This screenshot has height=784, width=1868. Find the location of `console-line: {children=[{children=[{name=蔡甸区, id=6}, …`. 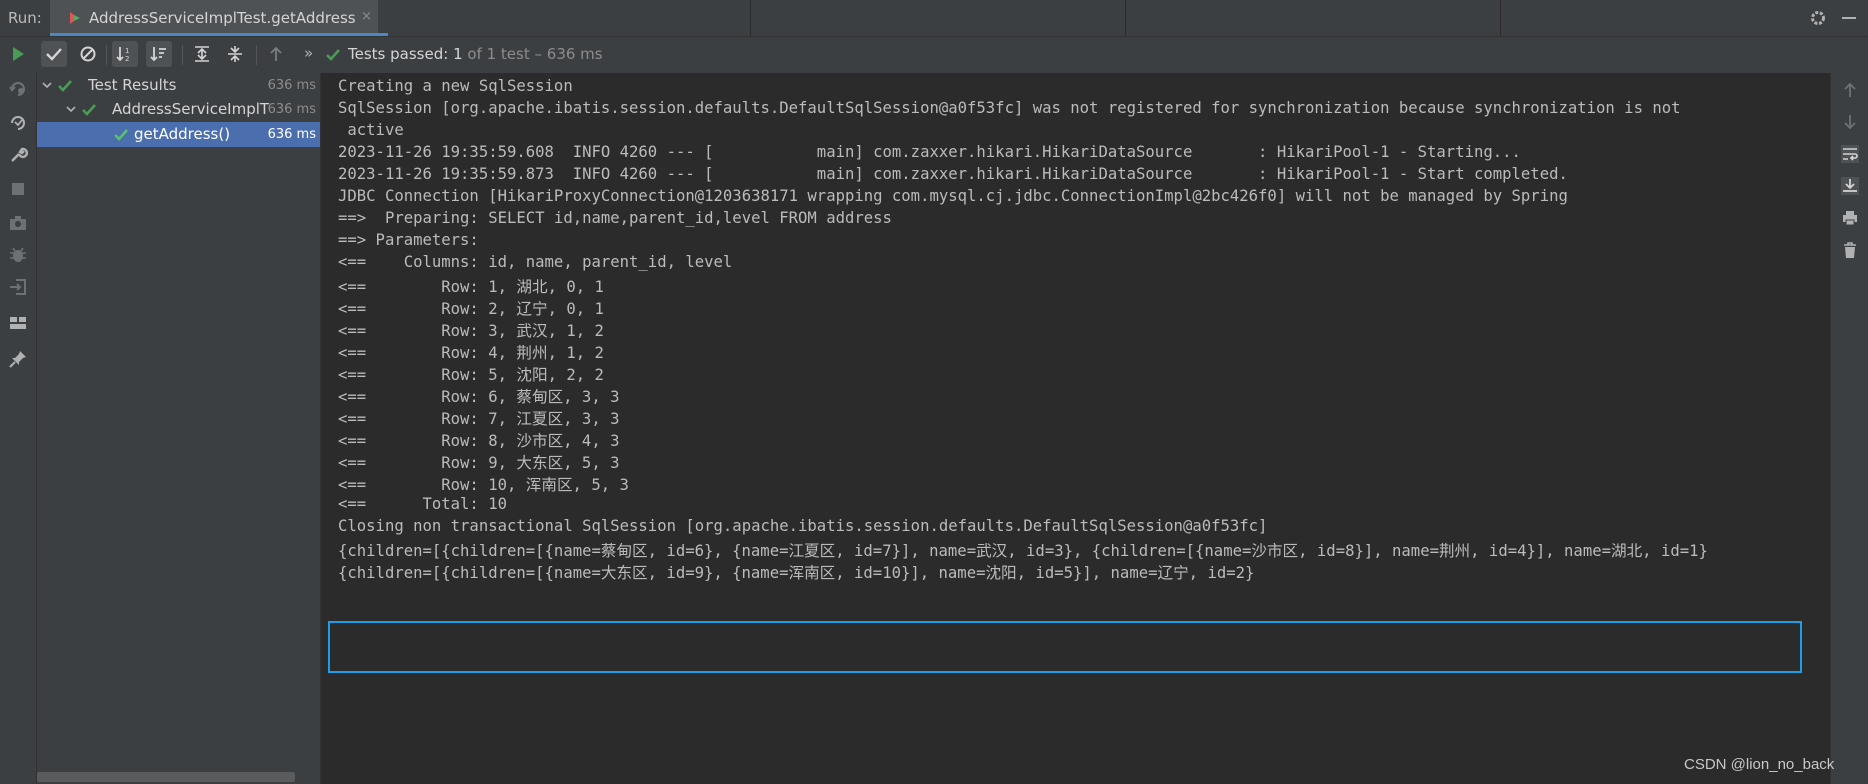

console-line: {children=[{children=[{name=蔡甸区, id=6}, … is located at coordinates (1023, 551).